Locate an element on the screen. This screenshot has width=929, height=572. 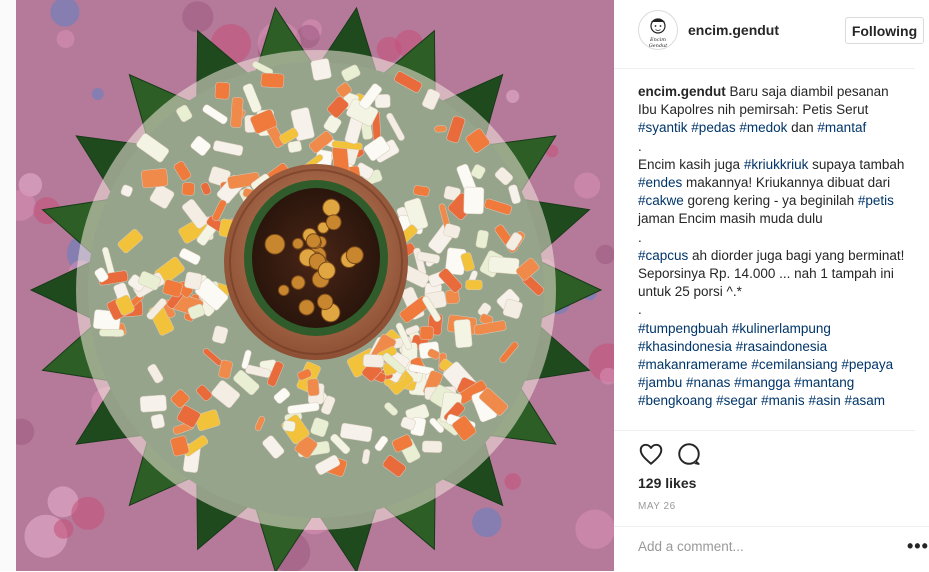
heart-icon is located at coordinates (651, 454).